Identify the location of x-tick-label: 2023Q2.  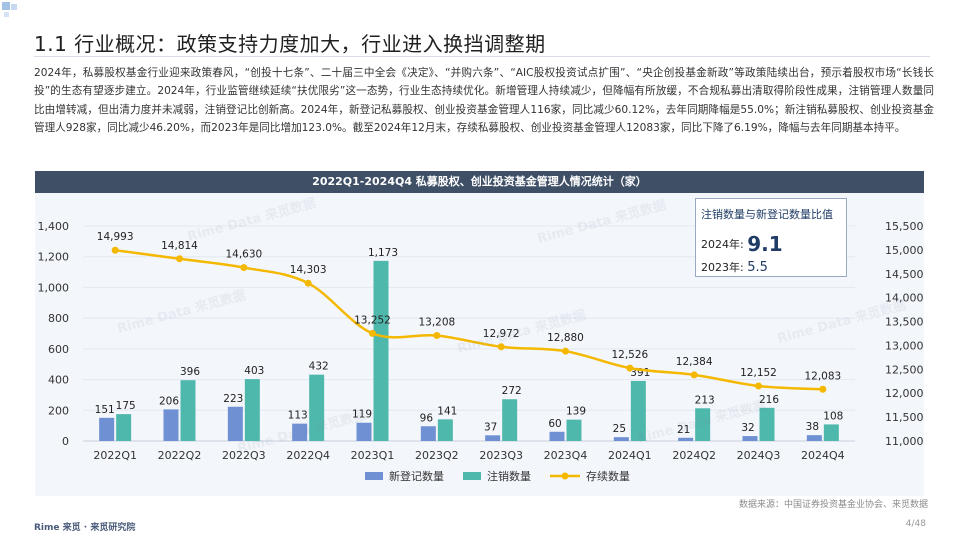
(437, 455).